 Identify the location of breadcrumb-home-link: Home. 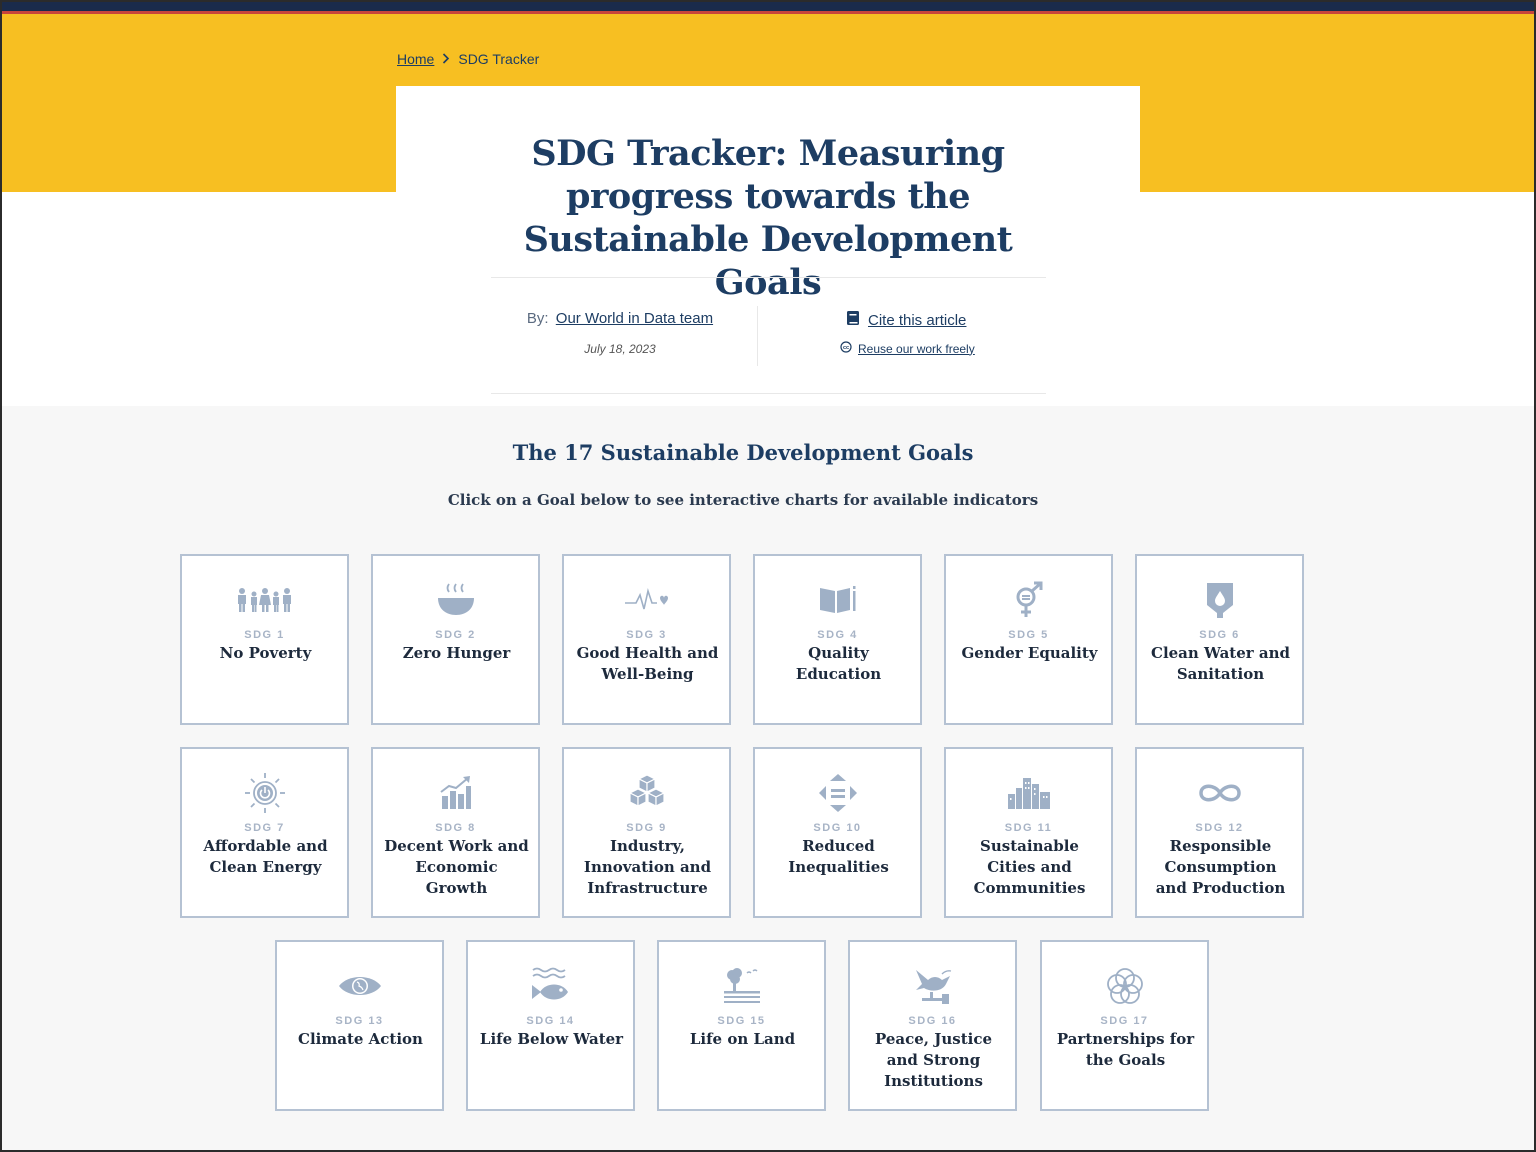
(415, 59).